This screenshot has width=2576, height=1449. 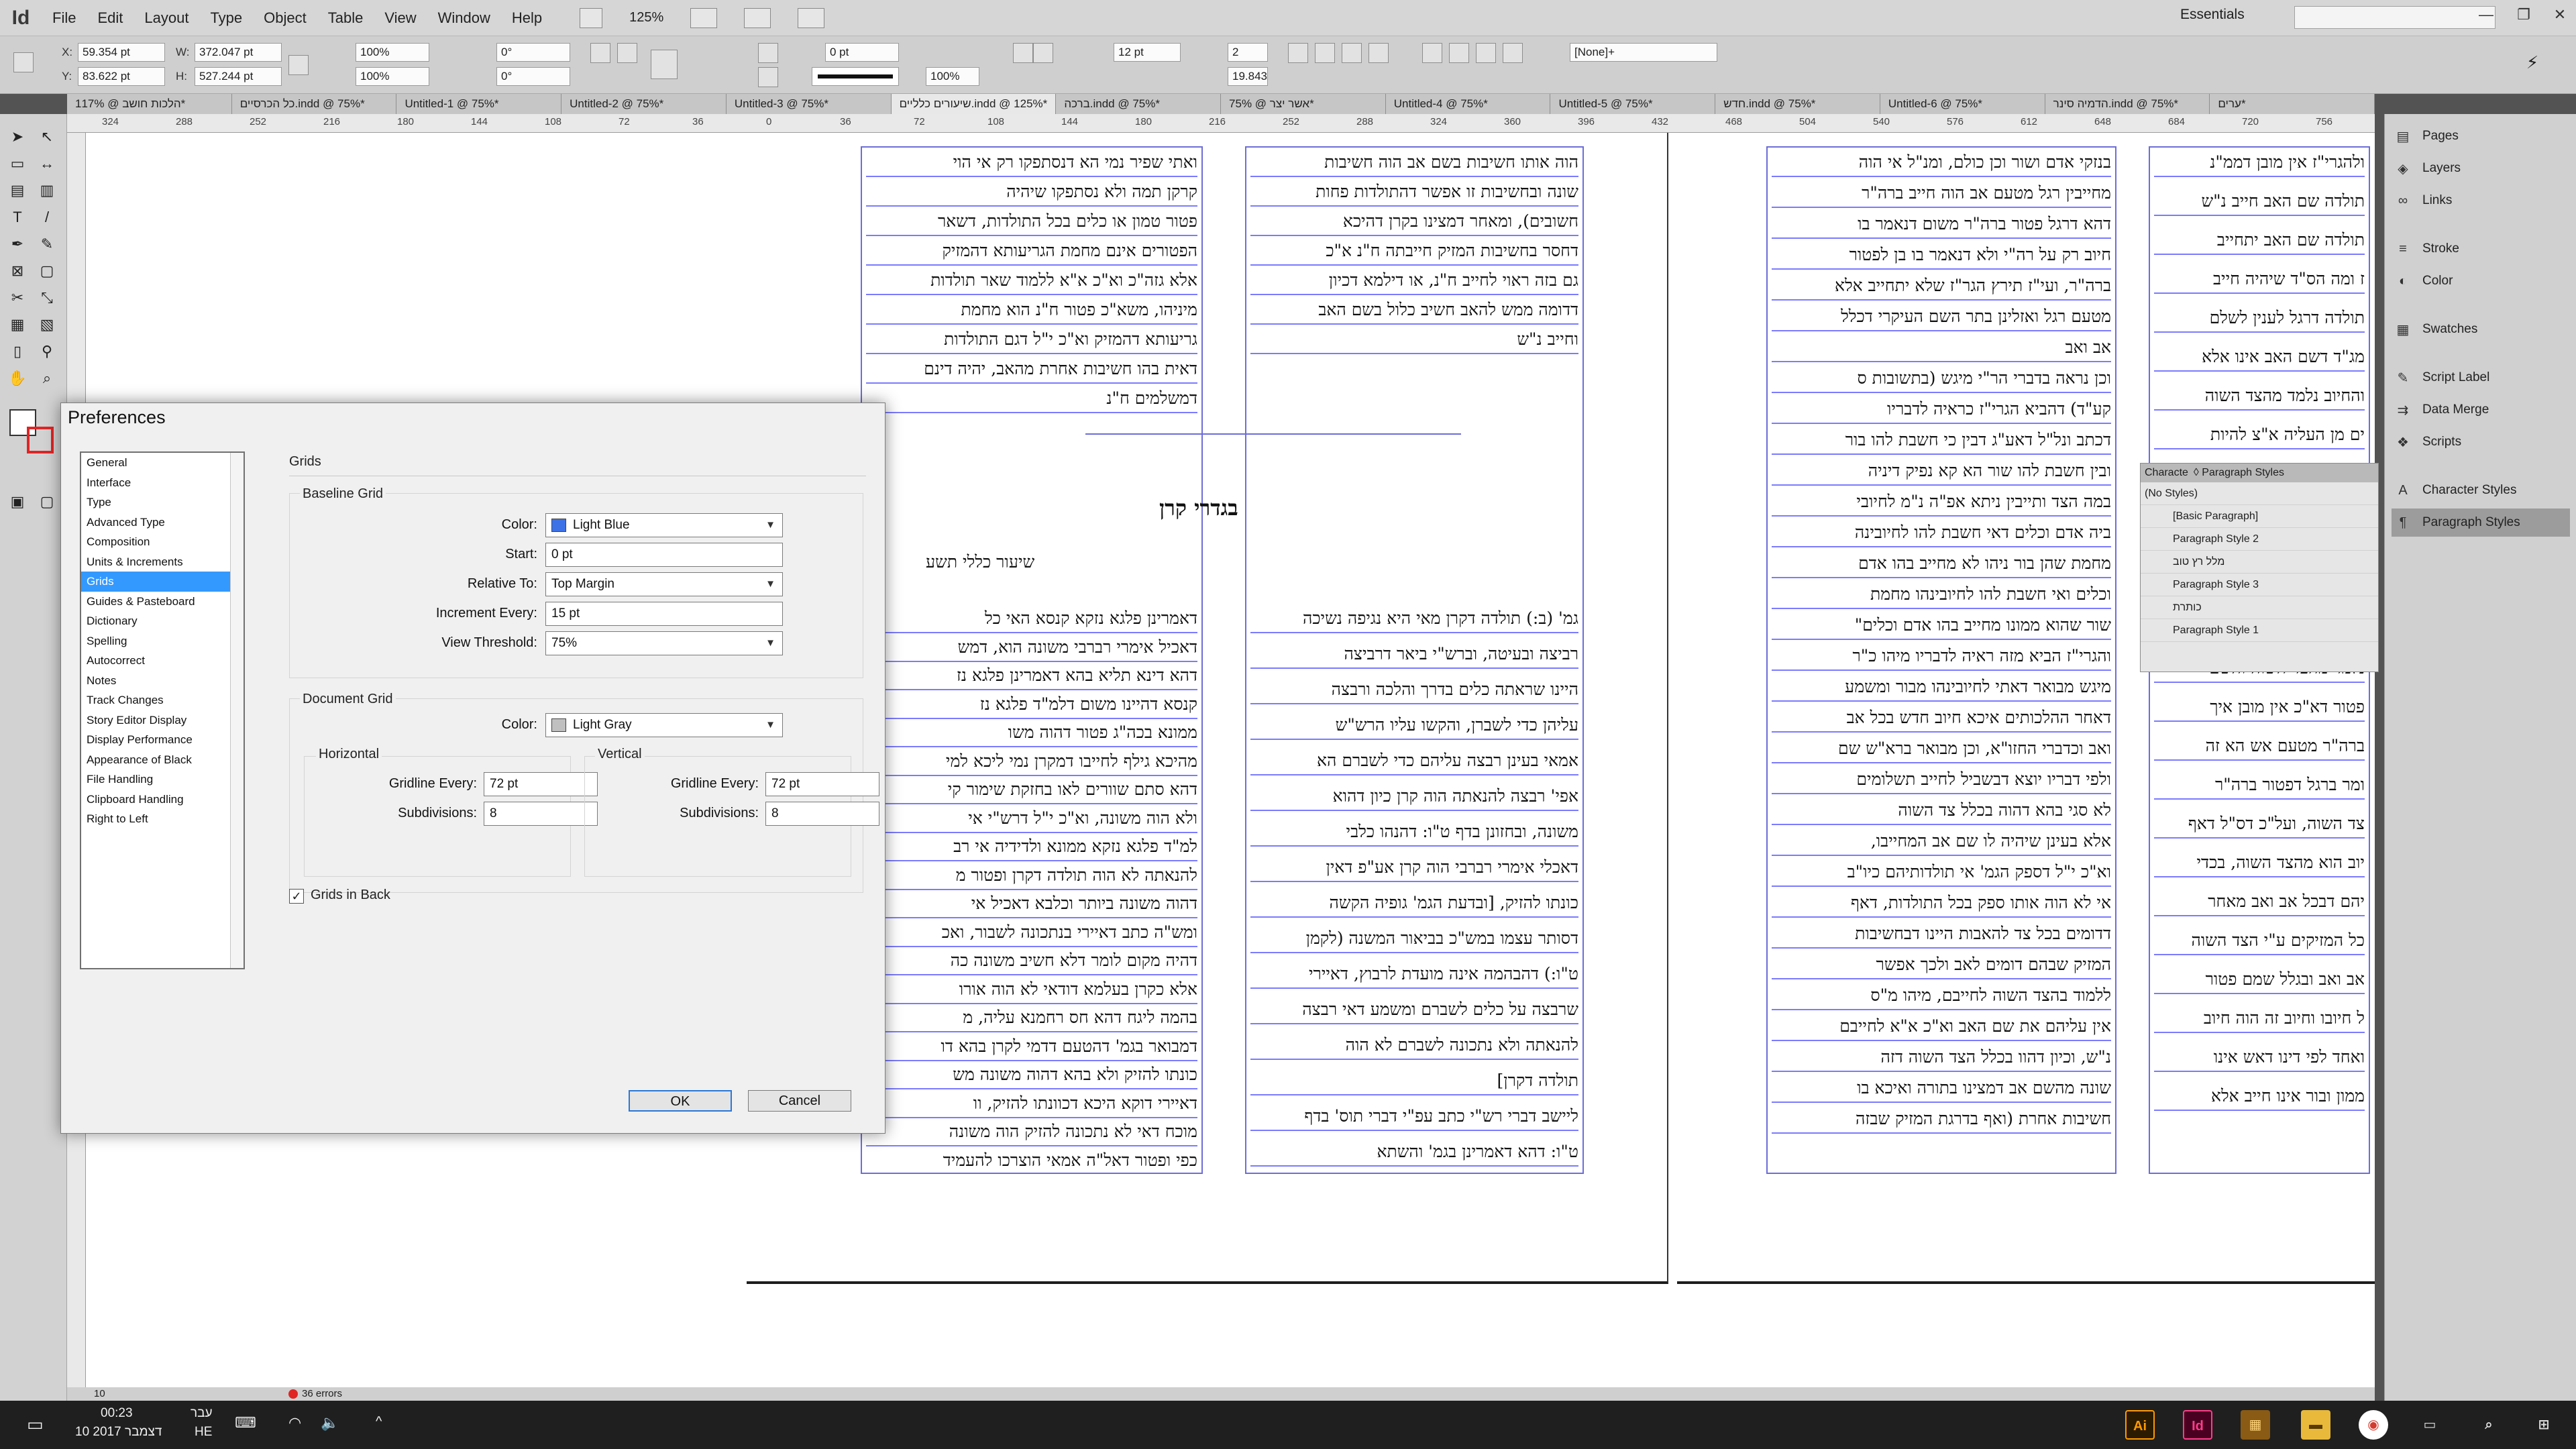 I want to click on menu-help: Help, so click(x=527, y=18).